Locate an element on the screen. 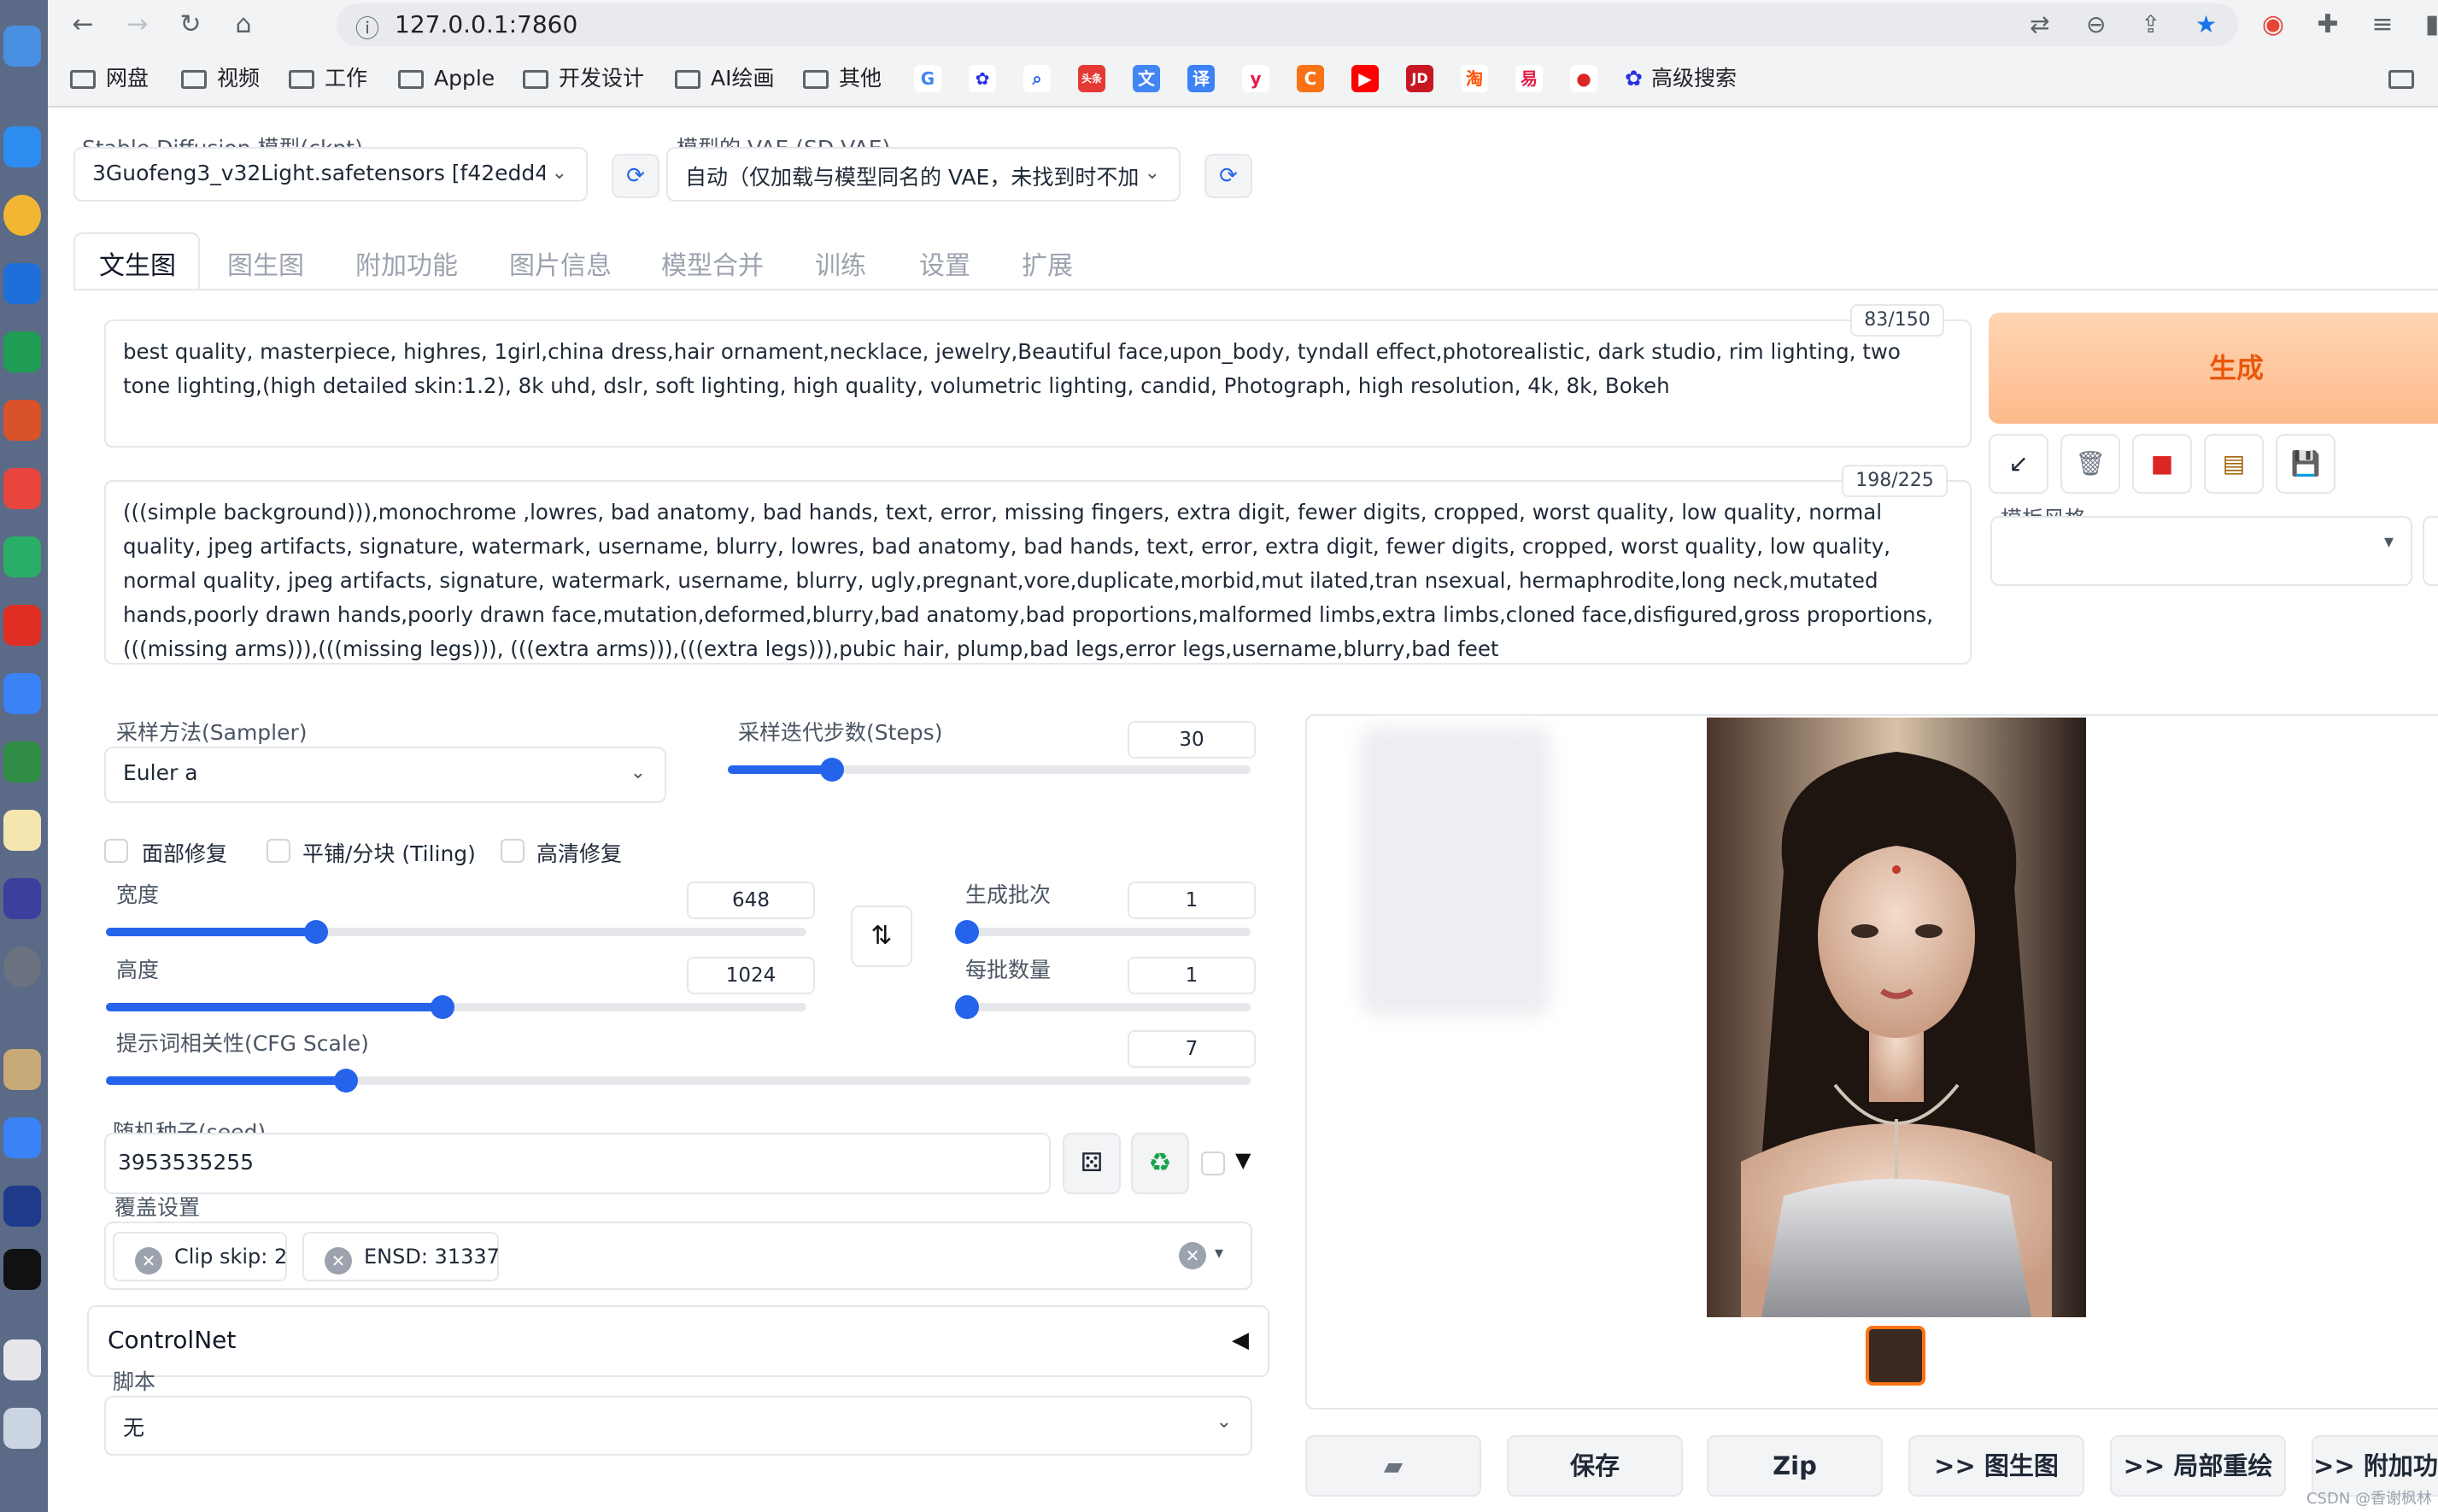 This screenshot has width=2438, height=1512. bookmark-folder: AI绘画 is located at coordinates (724, 79).